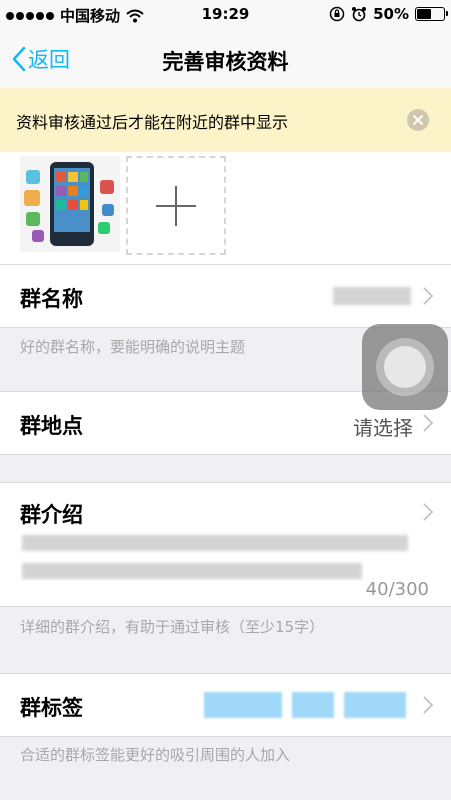 The width and height of the screenshot is (451, 800). I want to click on battery-percent: 50%, so click(391, 14).